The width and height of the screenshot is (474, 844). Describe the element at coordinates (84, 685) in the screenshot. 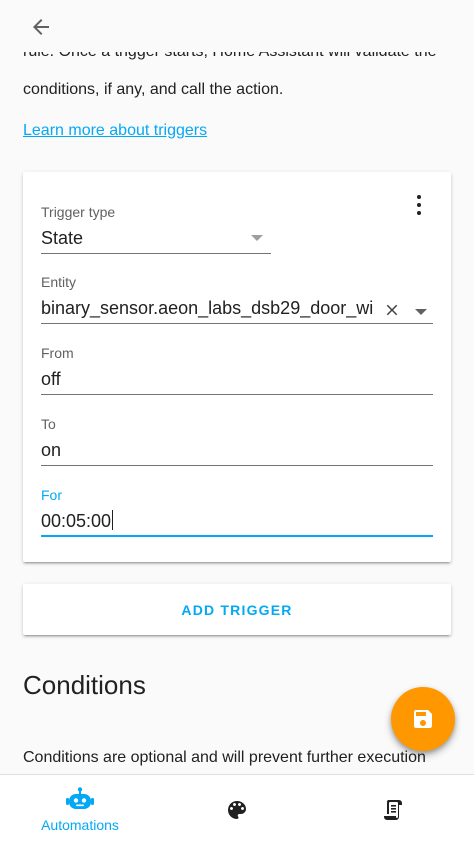

I see `conditions-heading: Conditions` at that location.